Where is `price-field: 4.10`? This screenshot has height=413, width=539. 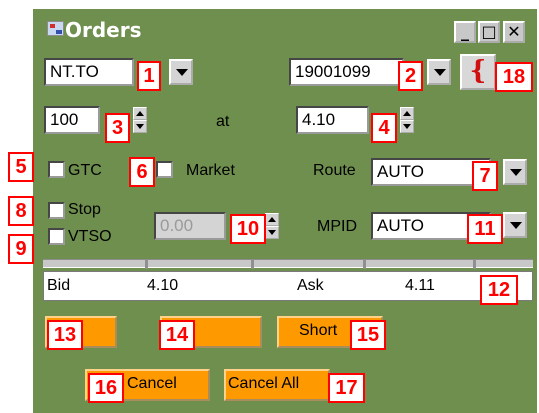
price-field: 4.10 is located at coordinates (332, 120).